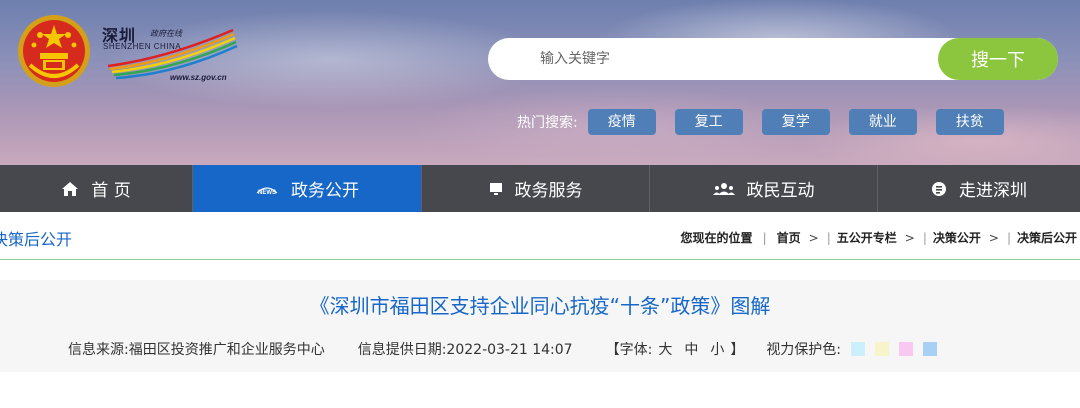 The width and height of the screenshot is (1080, 408). I want to click on info-source: 信息来源:福田区投资推广和企业服务中心, so click(196, 350).